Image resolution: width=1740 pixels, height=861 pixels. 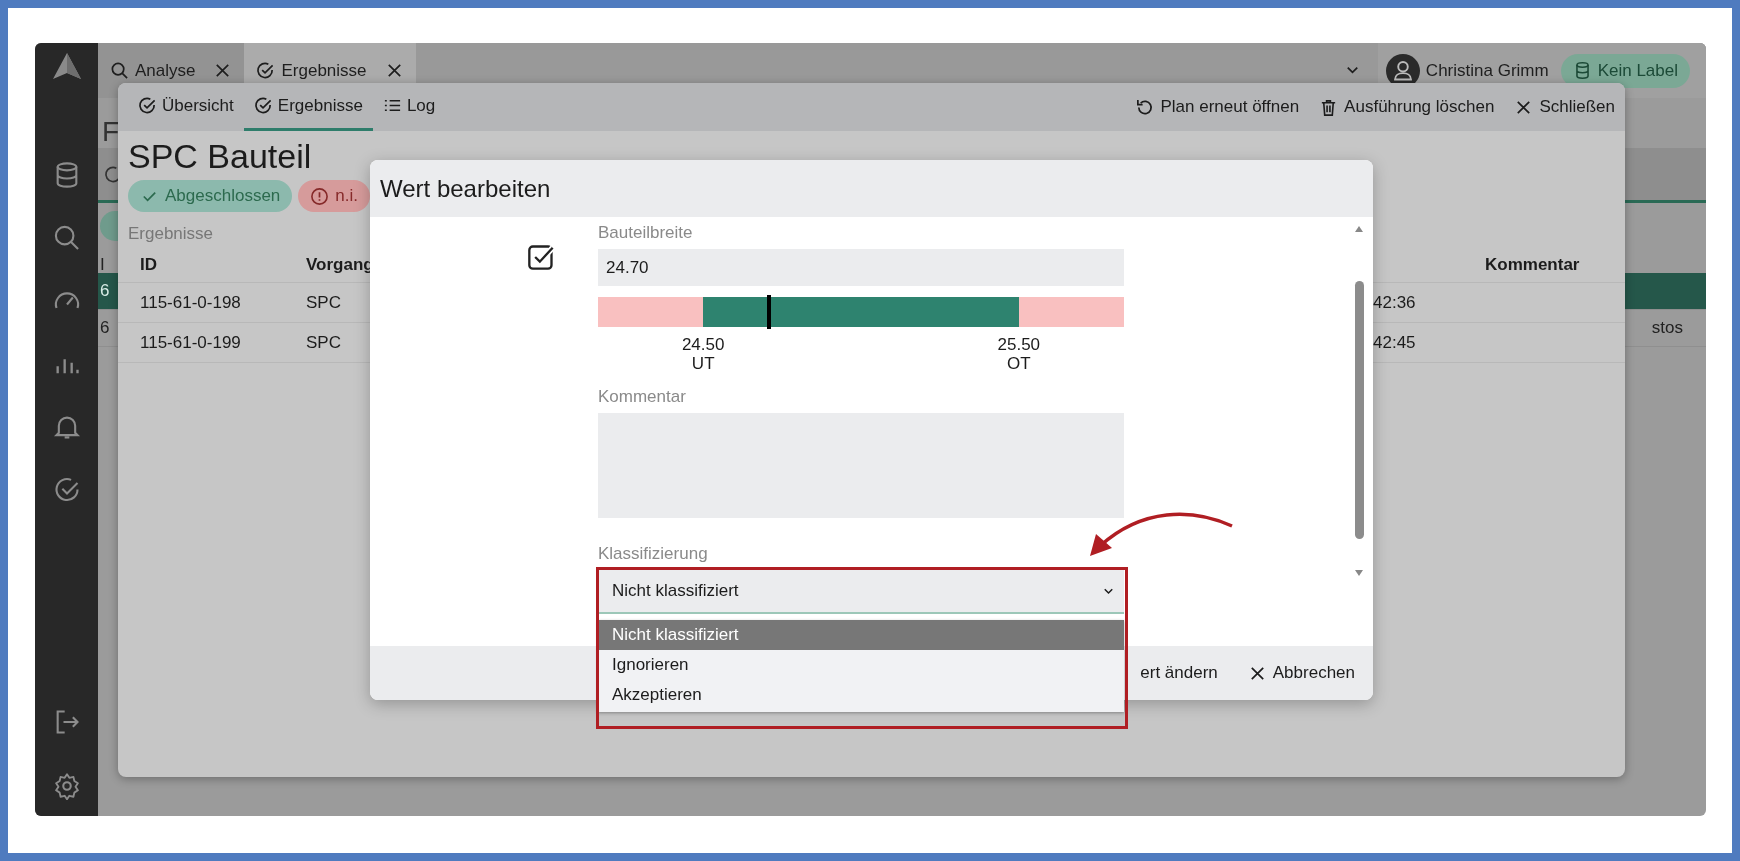 I want to click on user-name: Christina Grimm, so click(x=1487, y=70).